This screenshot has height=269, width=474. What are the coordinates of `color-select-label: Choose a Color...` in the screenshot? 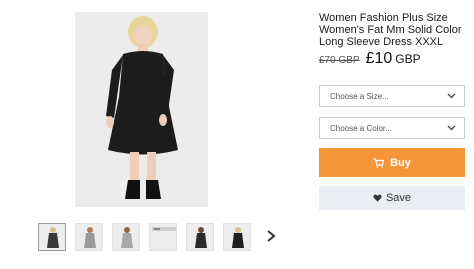 It's located at (361, 128).